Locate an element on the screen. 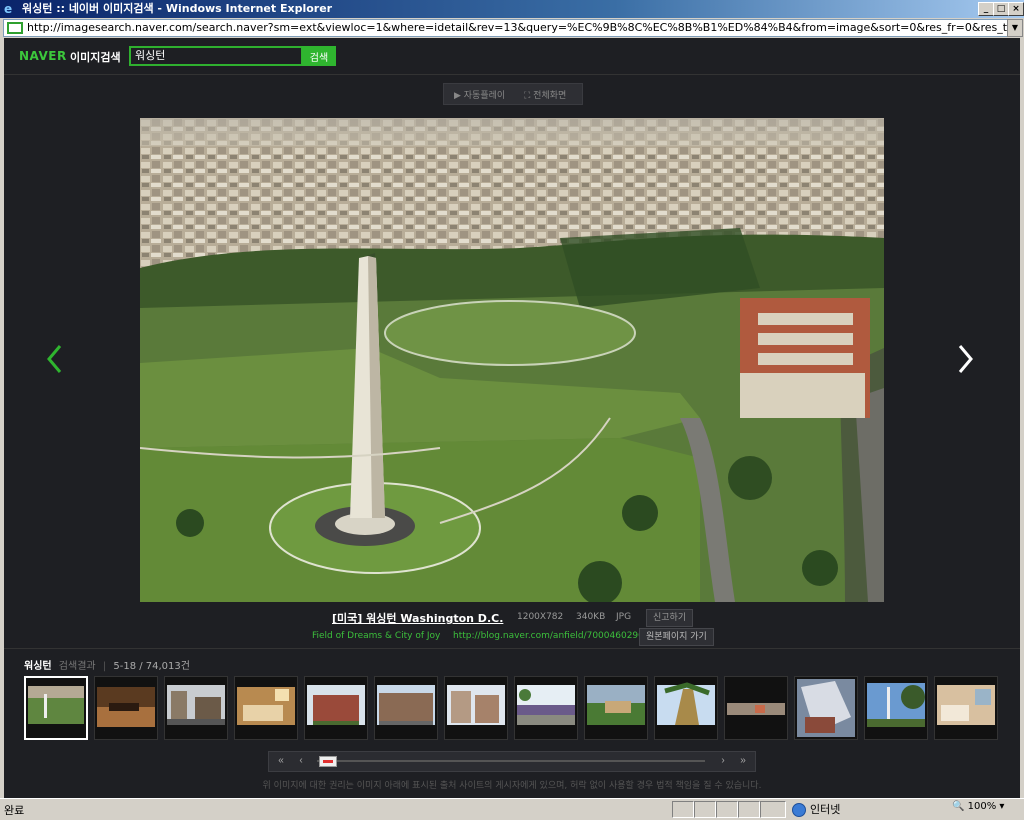 This screenshot has height=820, width=1024. results-header: 워싱턴 검색결과 | 5-18 / 74,013건 is located at coordinates (107, 664).